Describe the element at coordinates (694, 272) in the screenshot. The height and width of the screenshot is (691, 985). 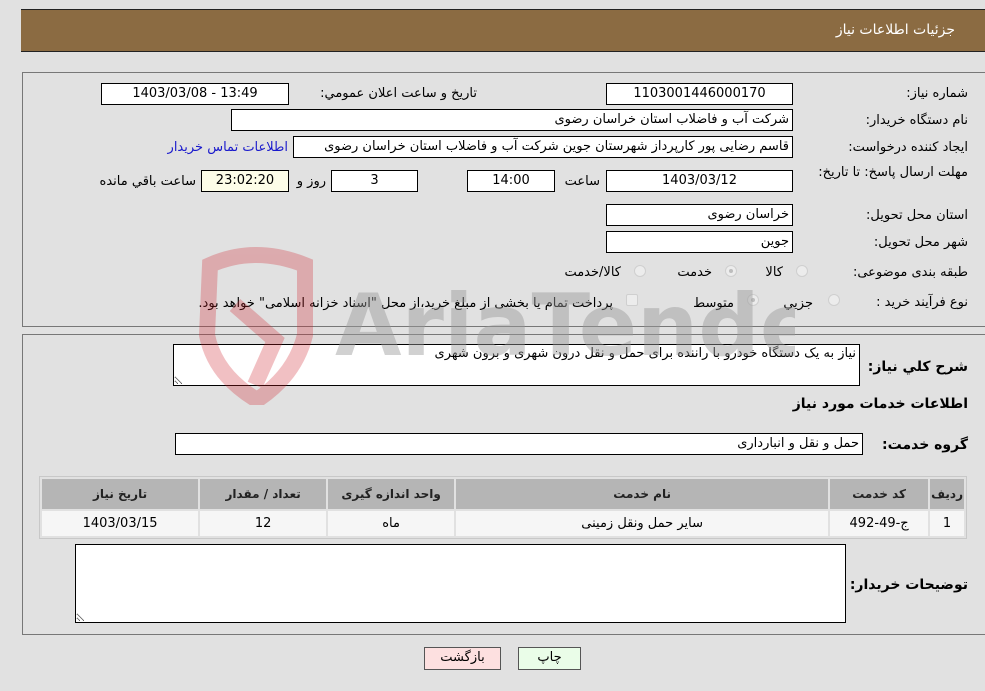
I see `category-option-service: خدمت` at that location.